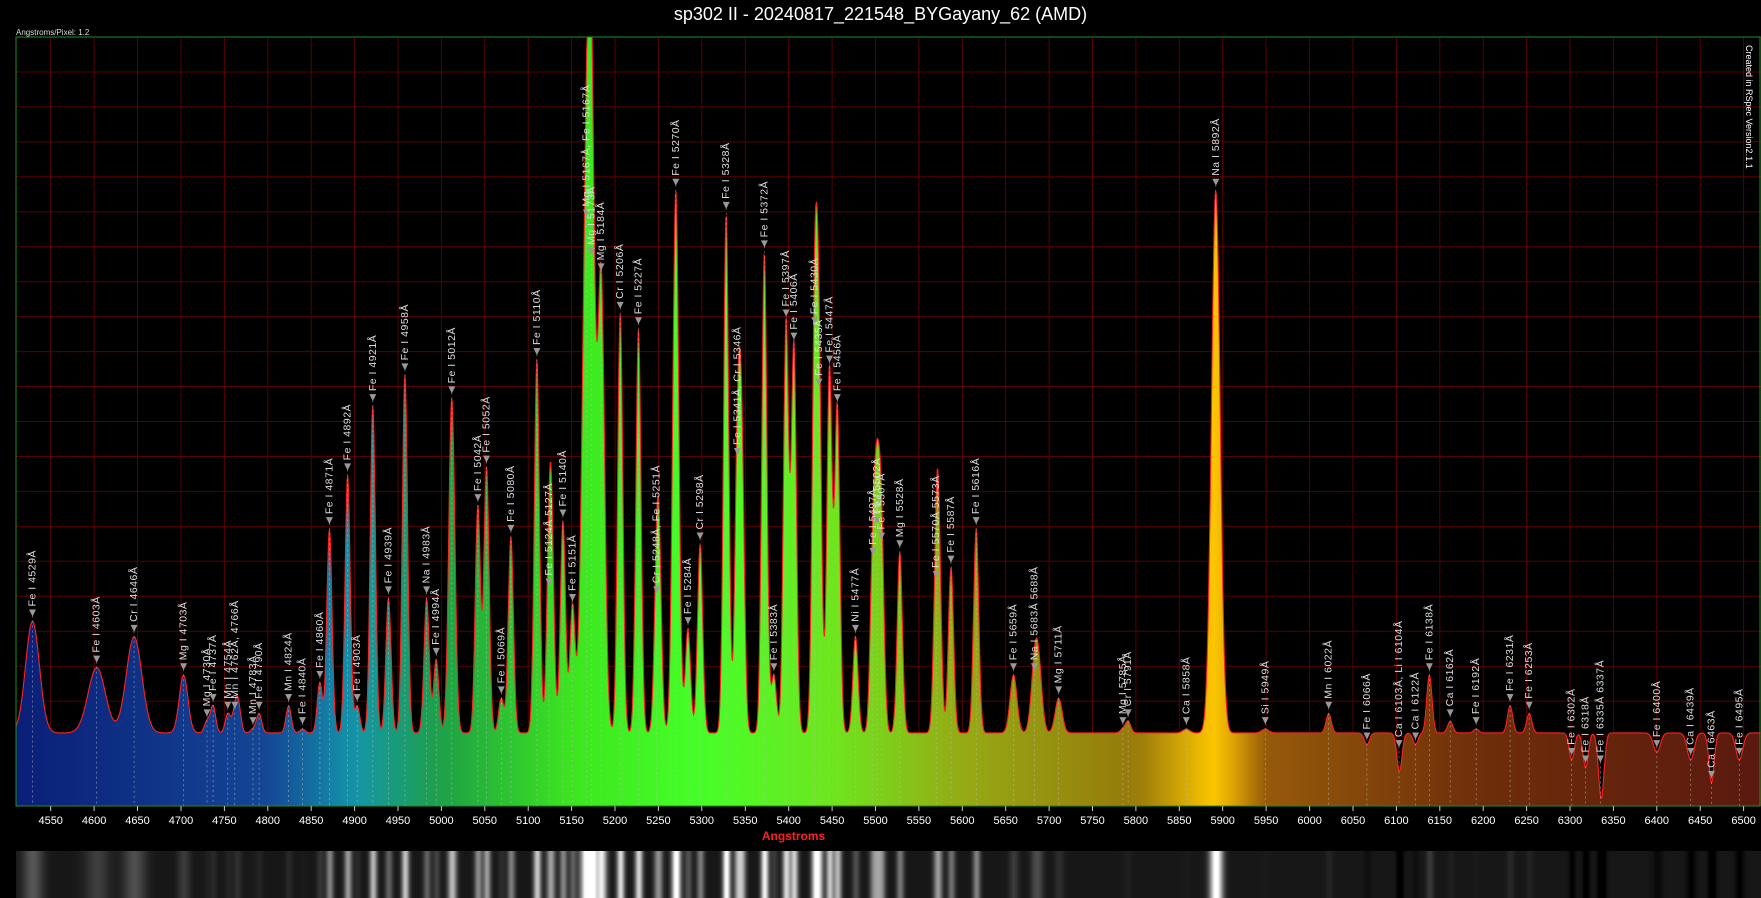 Image resolution: width=1761 pixels, height=898 pixels. What do you see at coordinates (1415, 701) in the screenshot?
I see `line-label: Ca I 6122Å` at bounding box center [1415, 701].